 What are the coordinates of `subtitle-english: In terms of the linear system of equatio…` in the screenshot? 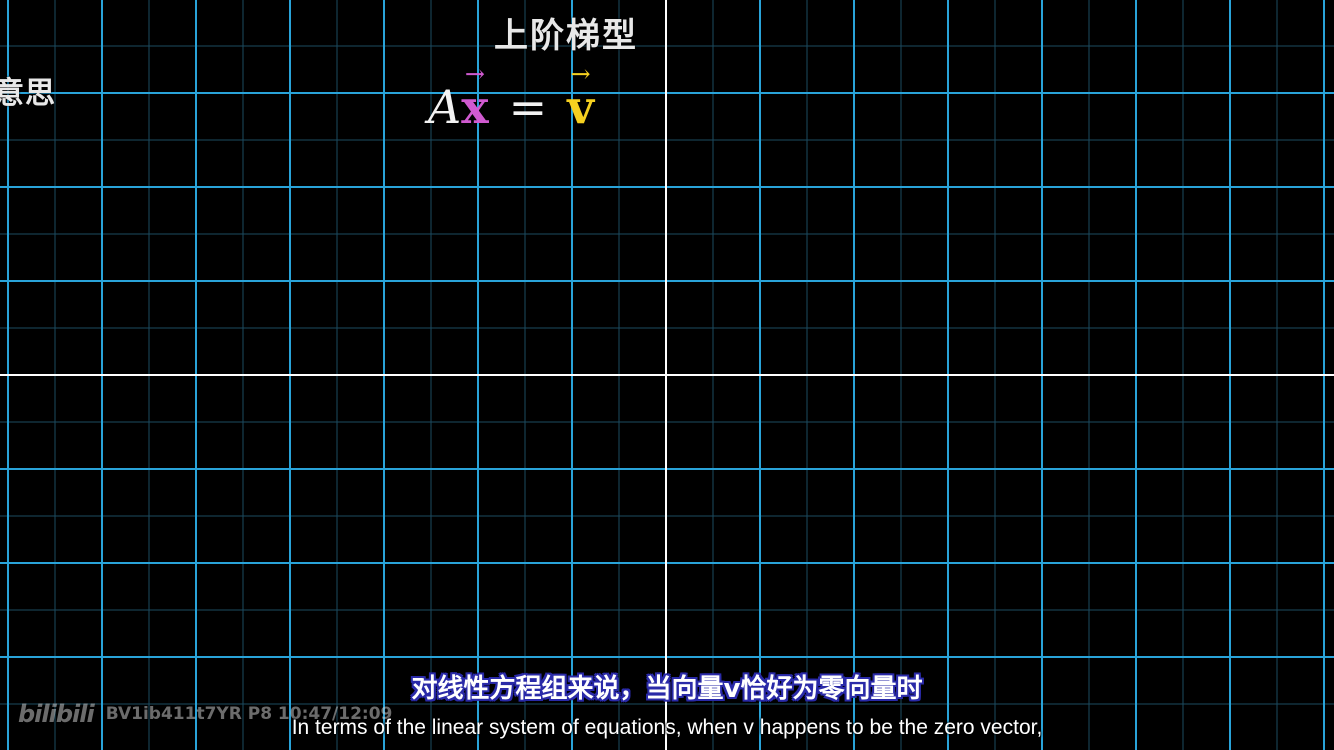 It's located at (667, 727).